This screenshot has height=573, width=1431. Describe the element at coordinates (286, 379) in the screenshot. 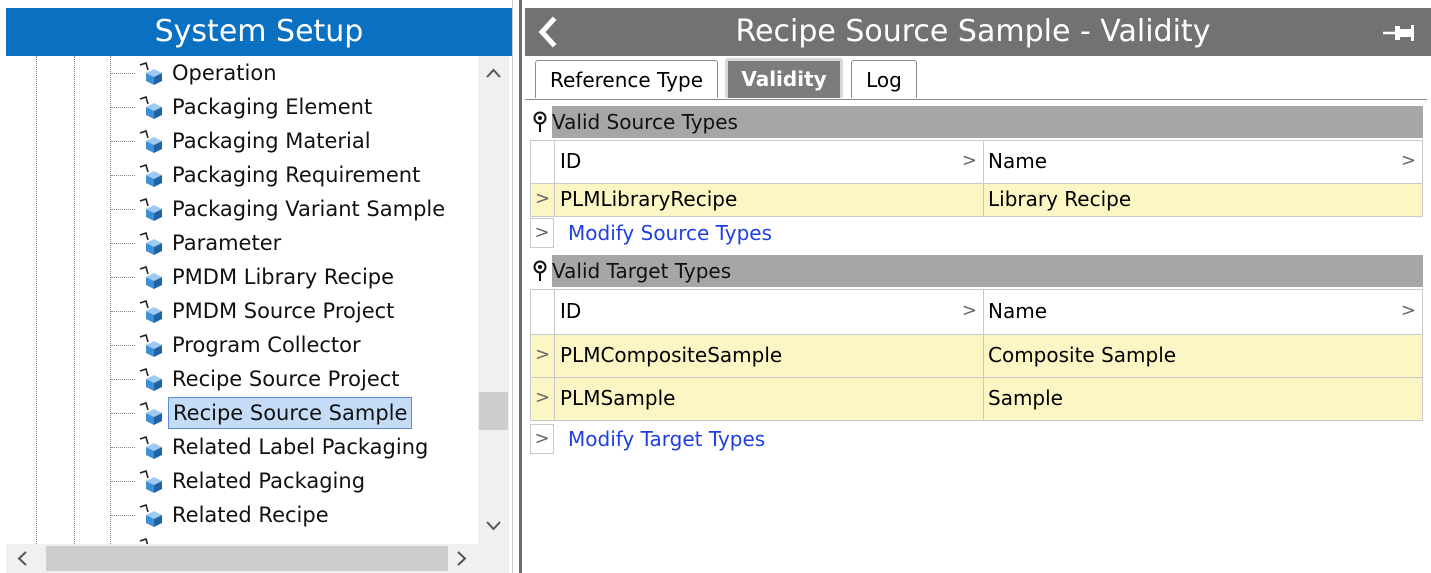

I see `tree-item-label: Recipe Source Project` at that location.